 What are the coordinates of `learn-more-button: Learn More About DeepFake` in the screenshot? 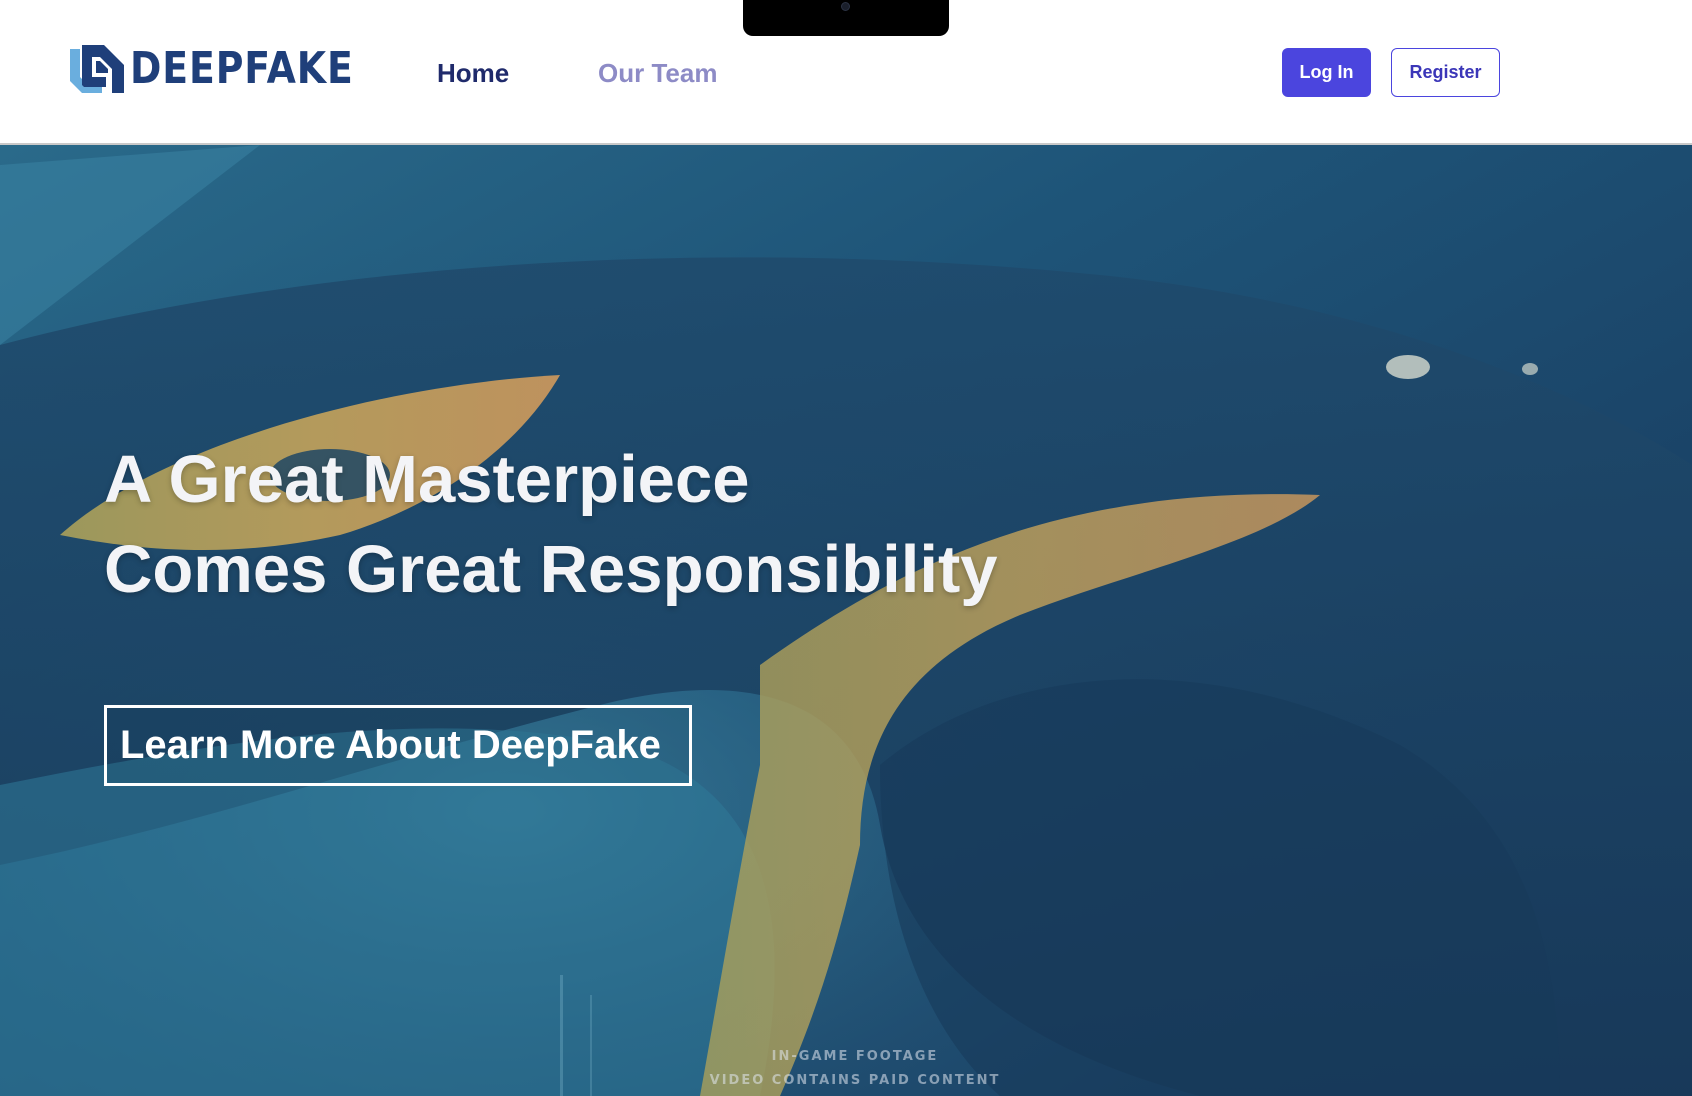 It's located at (398, 745).